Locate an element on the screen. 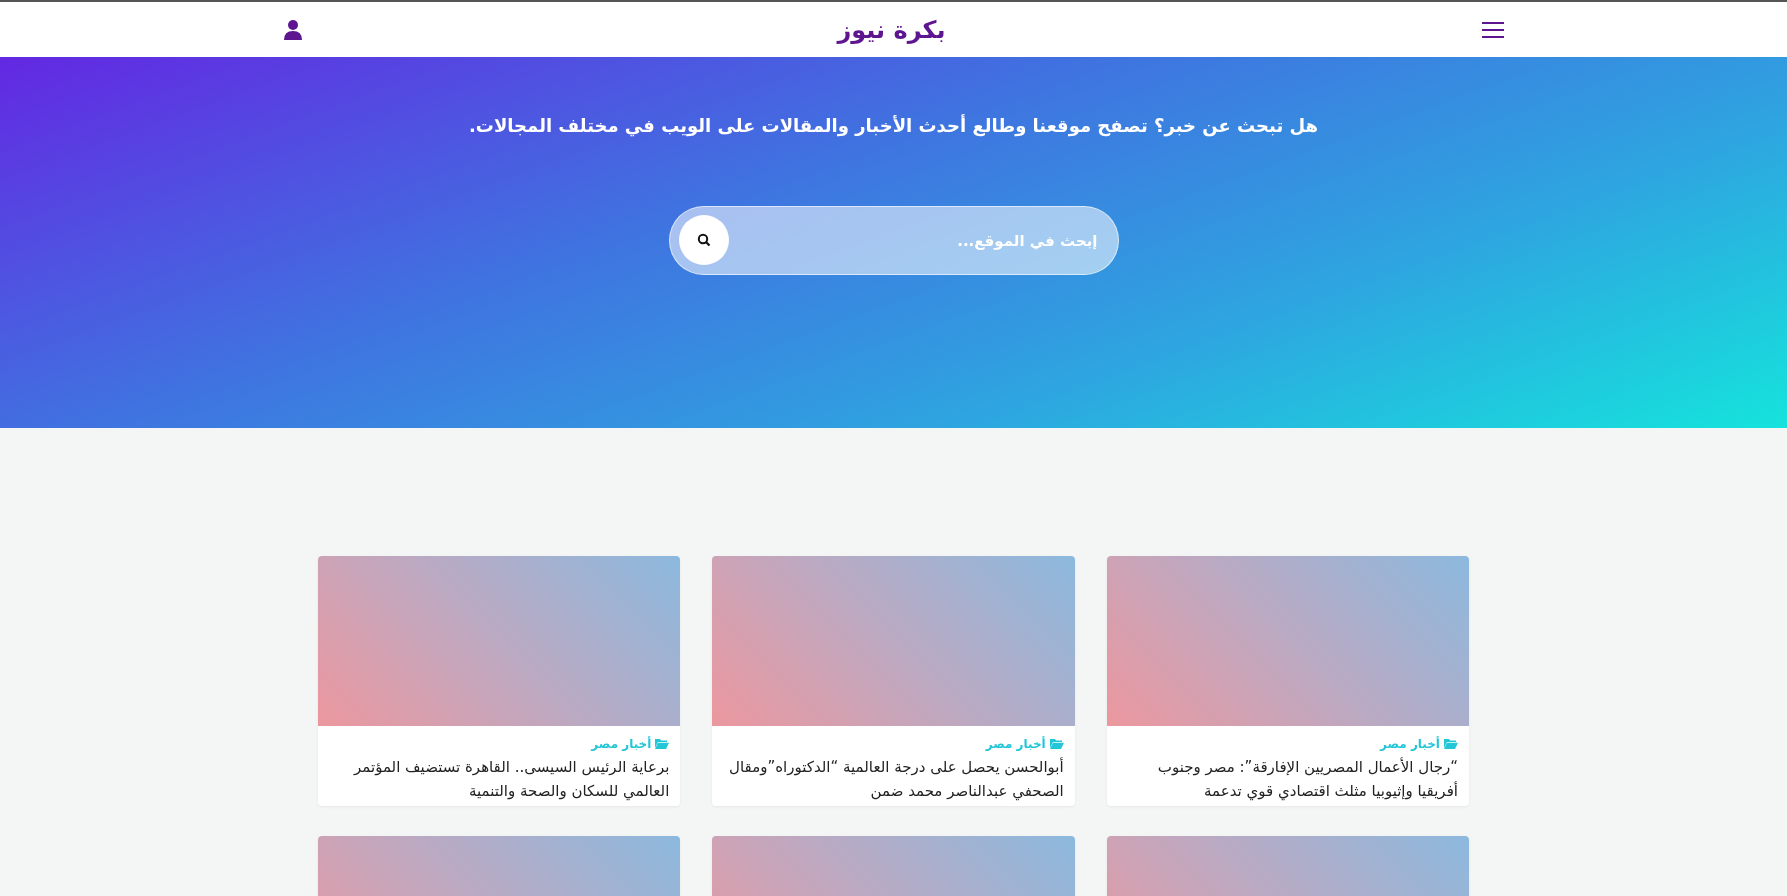 This screenshot has height=896, width=1787. article-title: “رجال الأعمال المصريين الإفارقة”: مصر وجنوب أفريقيا وإثيوبيا مثلث اقتصادي قوي تدعمة is located at coordinates (1287, 779).